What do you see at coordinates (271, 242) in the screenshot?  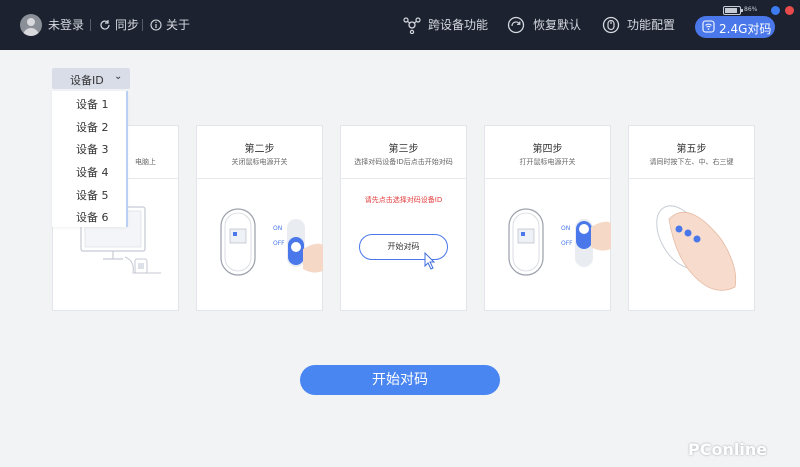 I see `mouse-switch-off-illustration` at bounding box center [271, 242].